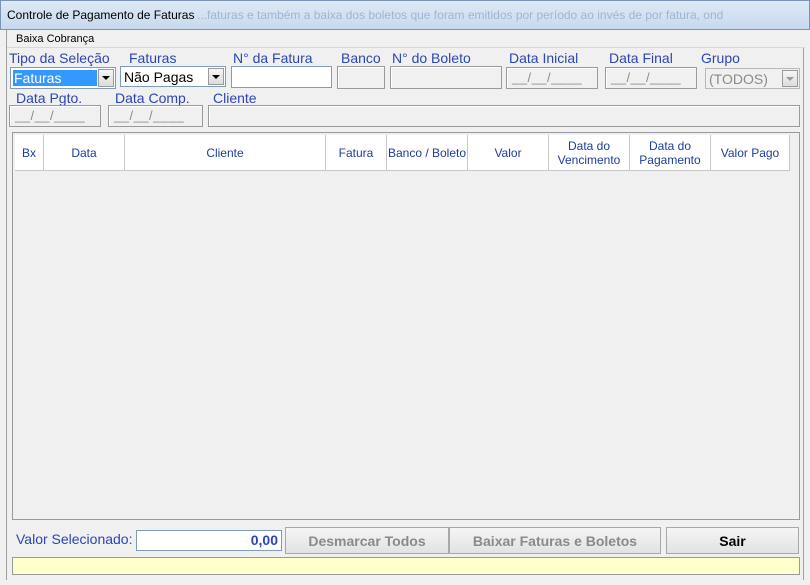  I want to click on data-inicial-label: Data Inicial, so click(544, 58).